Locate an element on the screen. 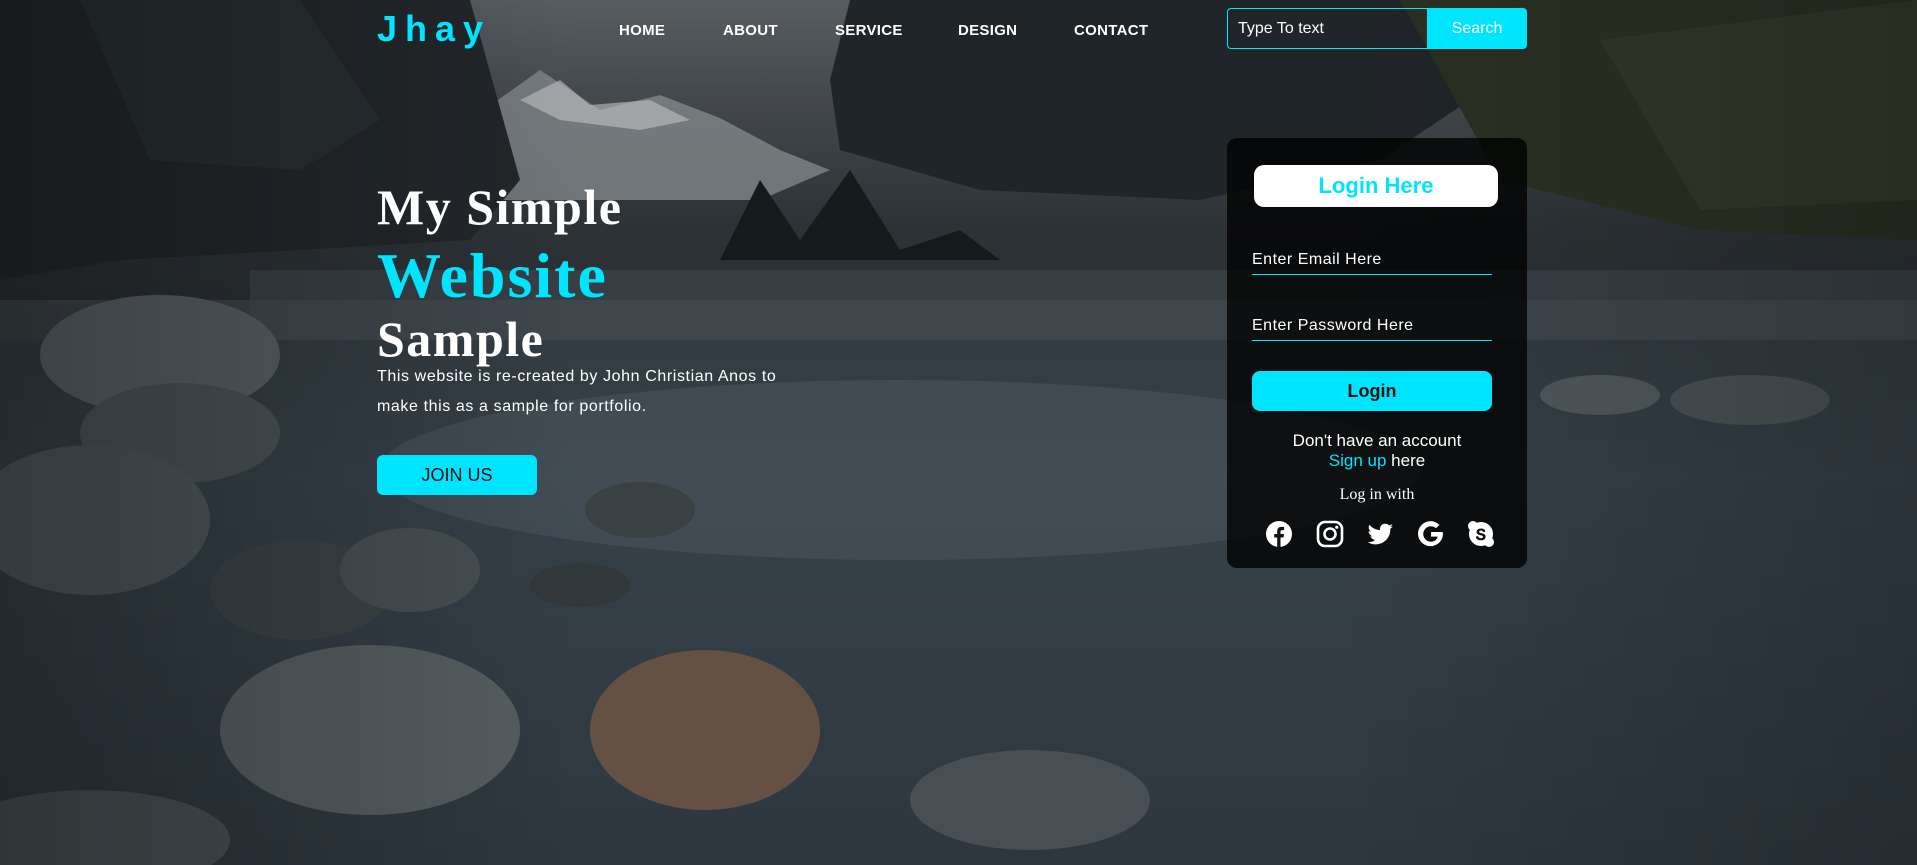  join-us-button: JOIN US is located at coordinates (457, 475).